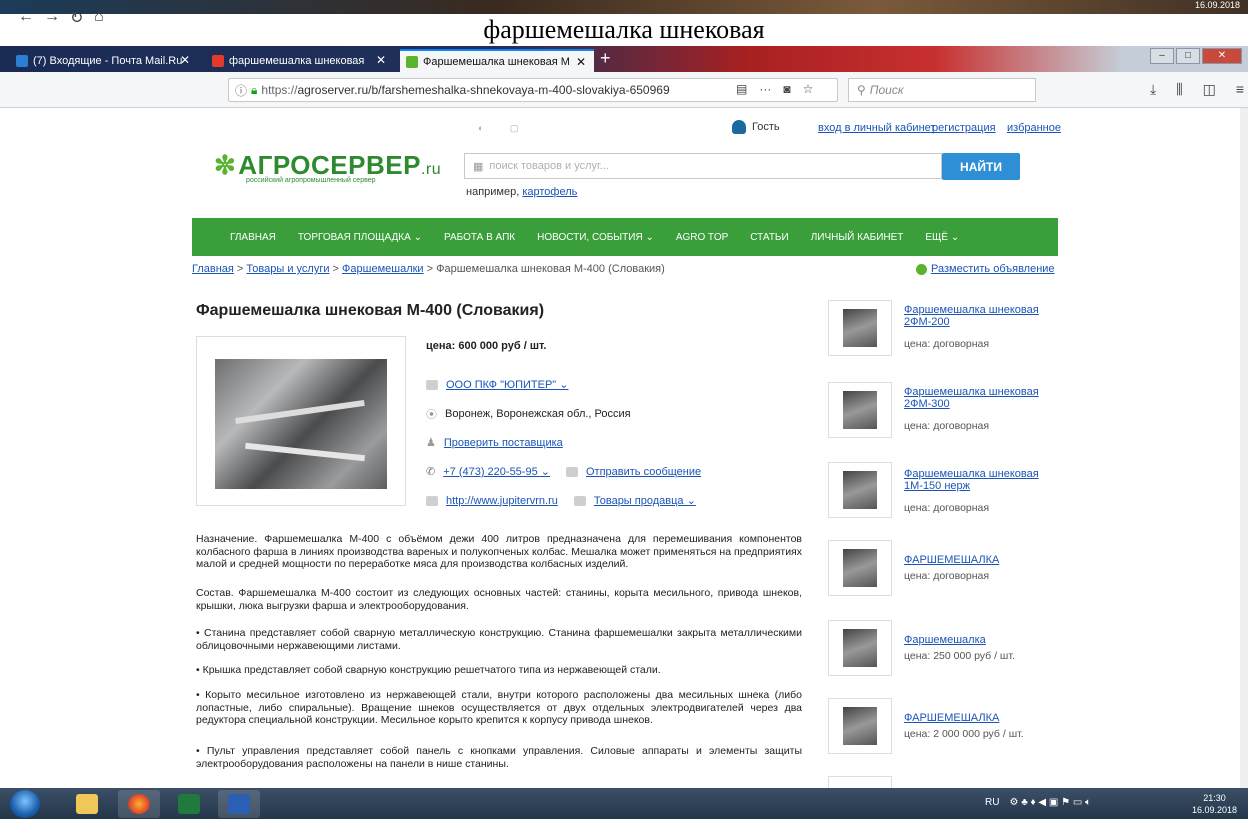  I want to click on tab-mail: (7) Входящие - Почта Mail.Ru ✕, so click(104, 60).